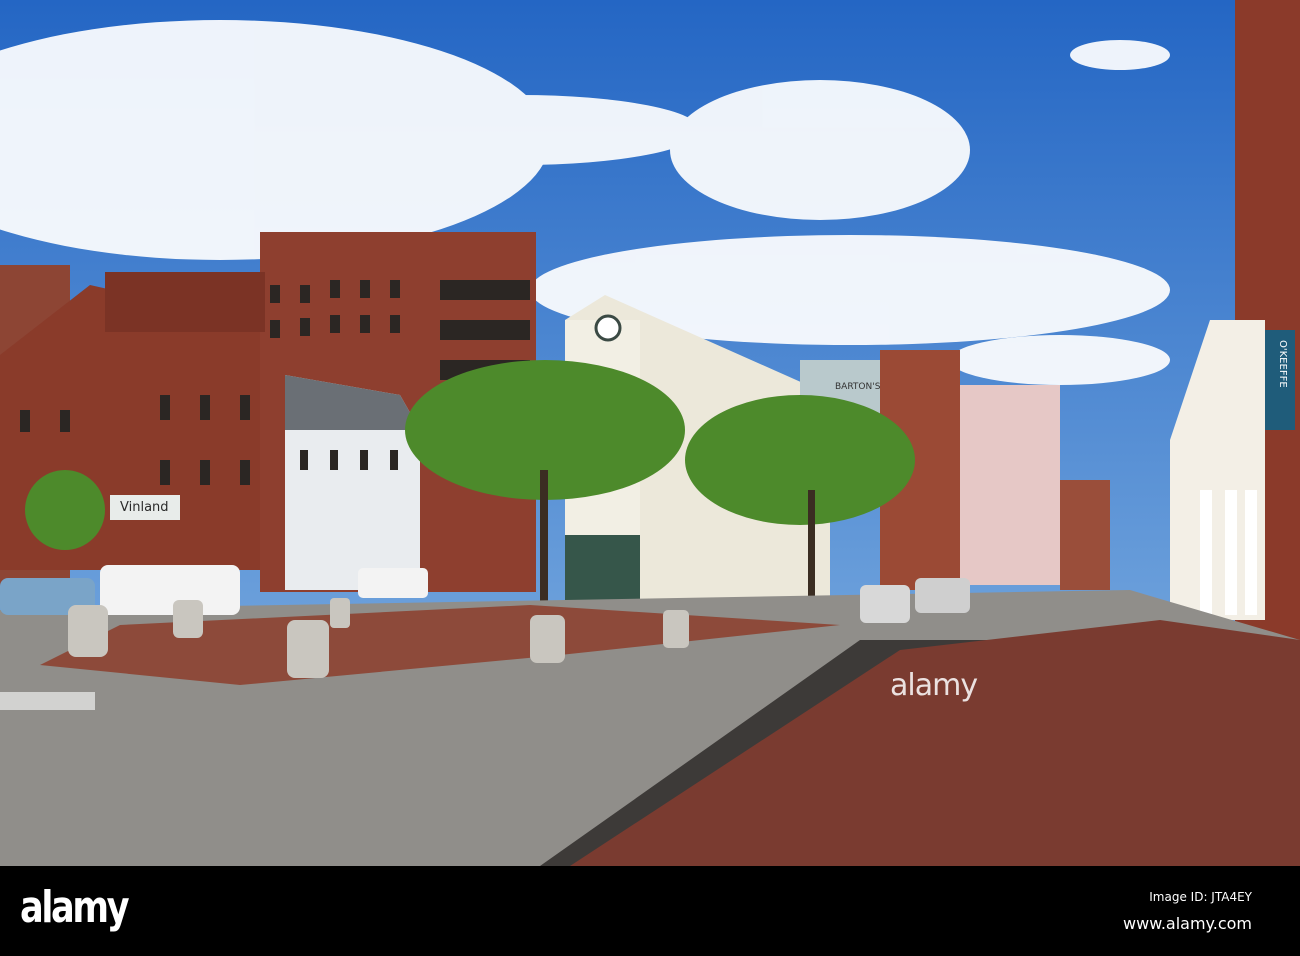 The image size is (1300, 956). Describe the element at coordinates (934, 685) in the screenshot. I see `watermark-overlay: alamy` at that location.